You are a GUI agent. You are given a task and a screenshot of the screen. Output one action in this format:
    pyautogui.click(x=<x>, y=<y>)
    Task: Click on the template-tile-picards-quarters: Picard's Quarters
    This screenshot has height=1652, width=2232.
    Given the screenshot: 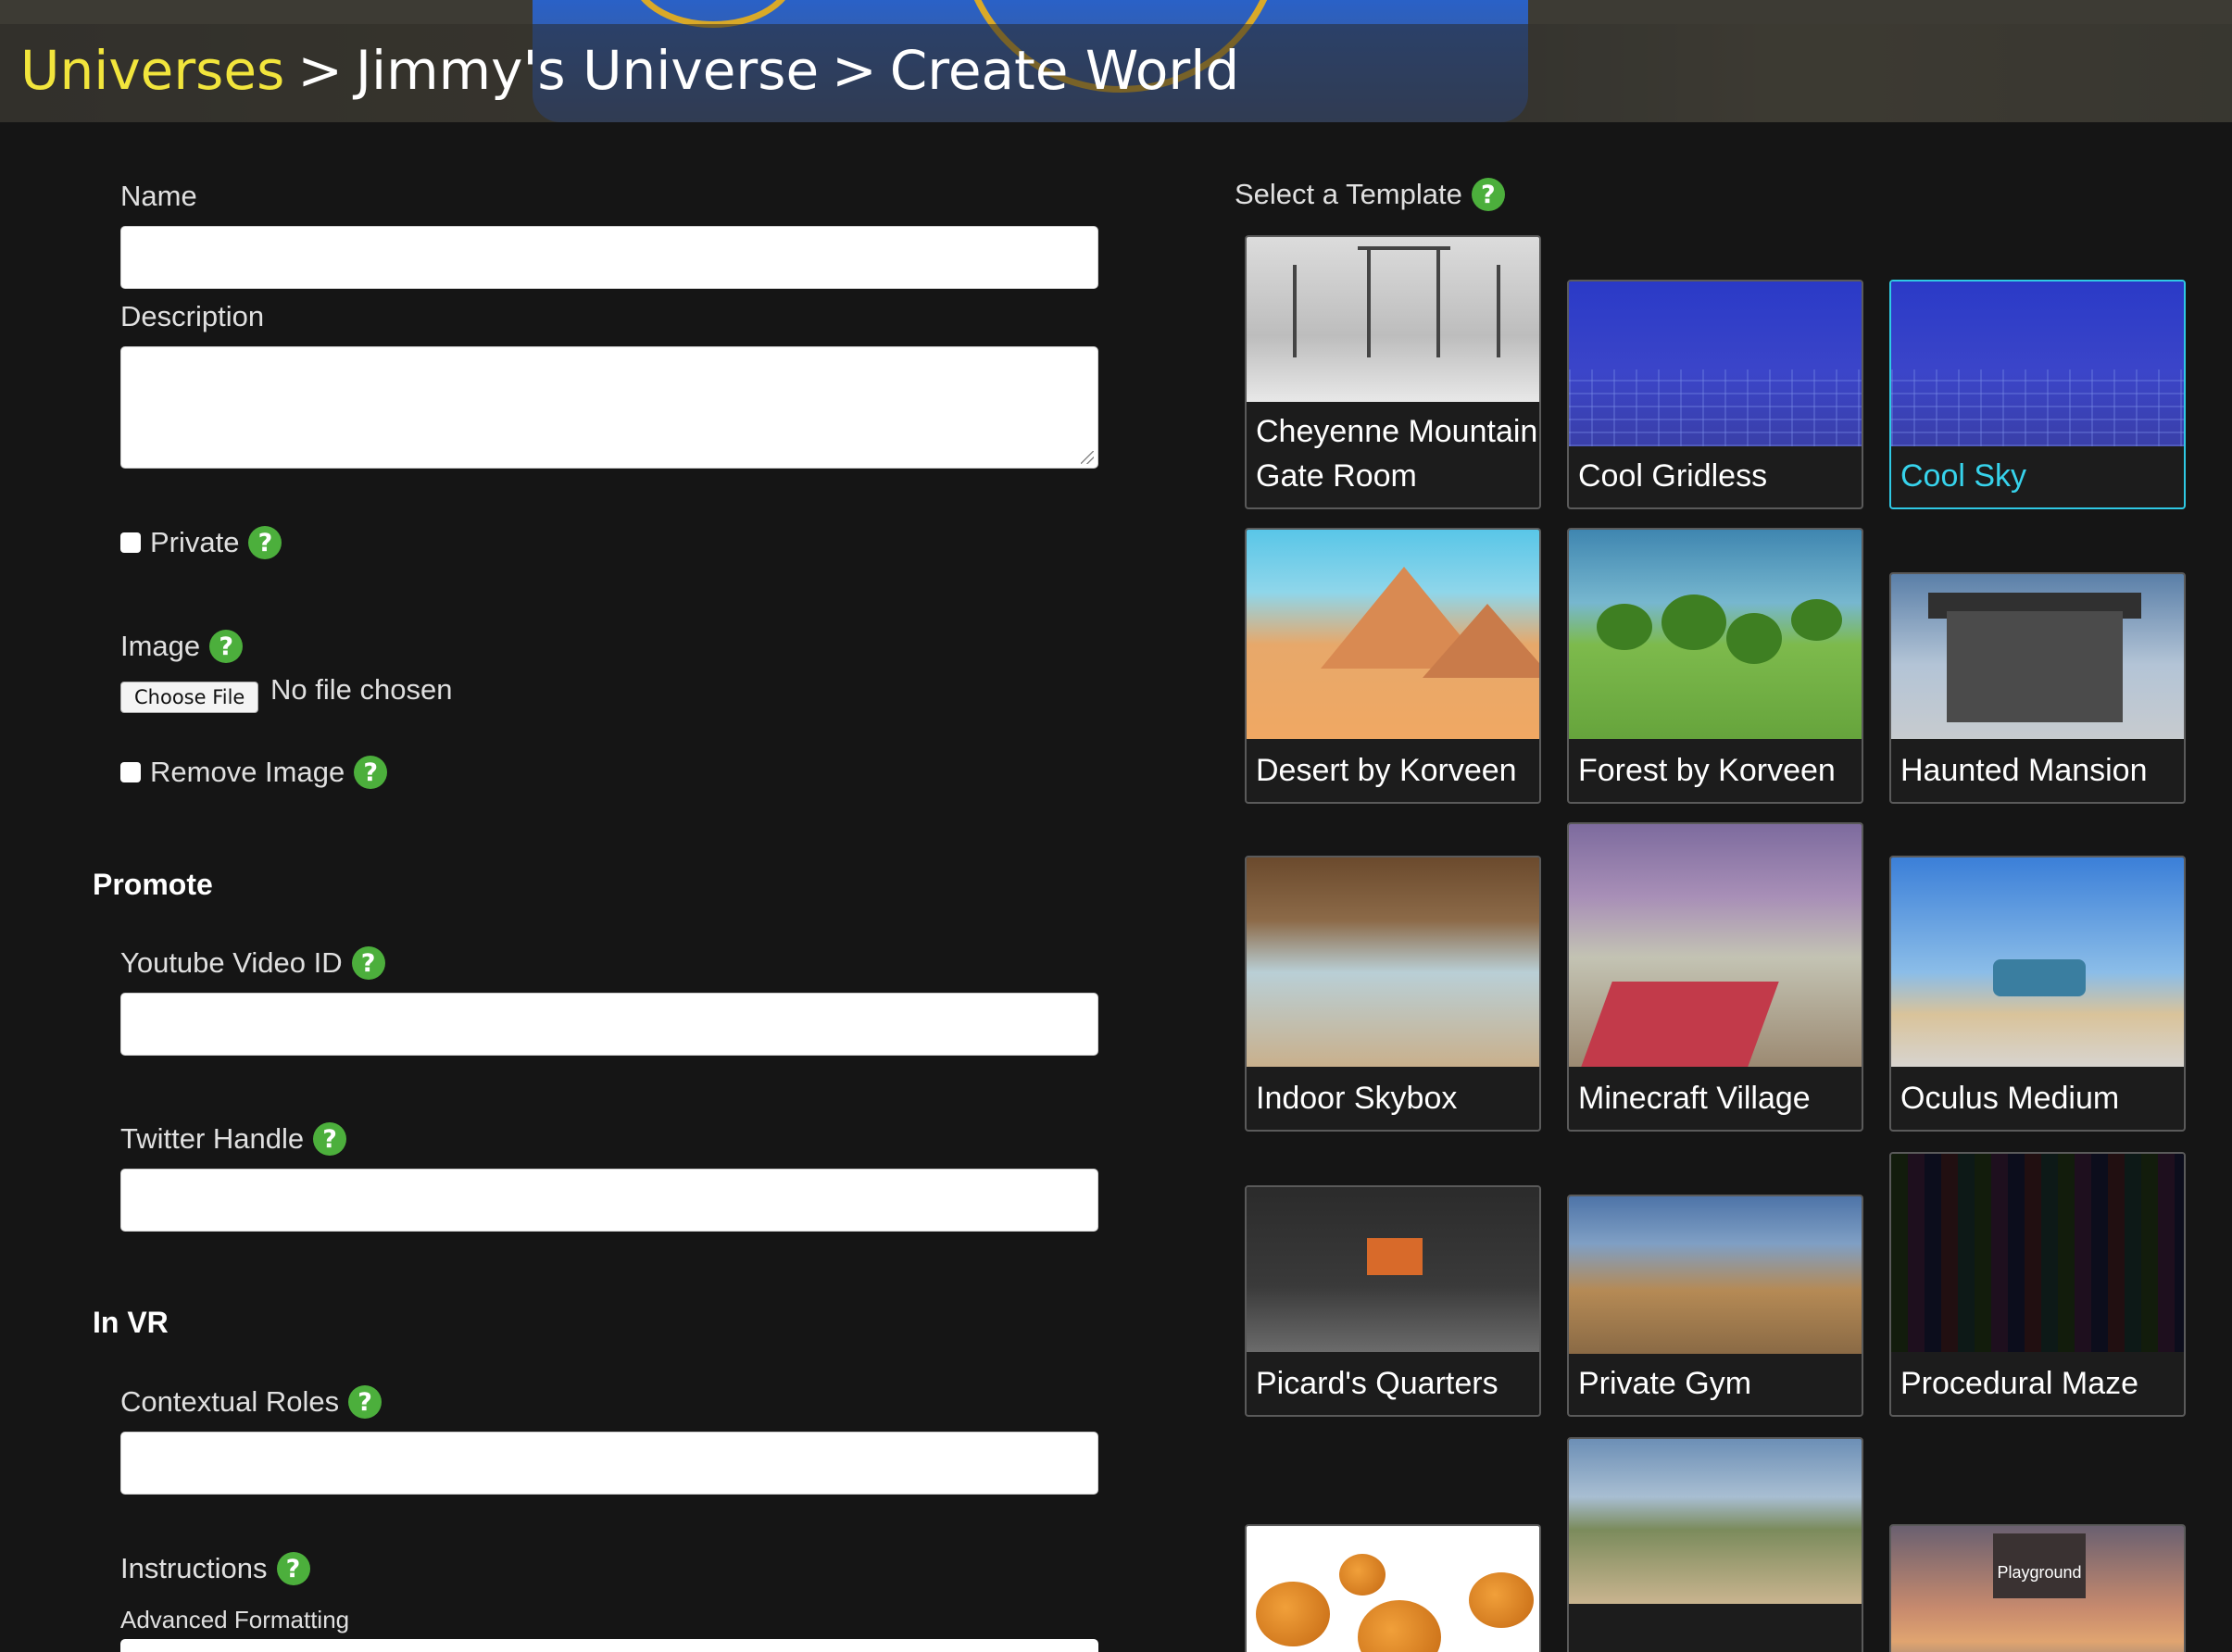 What is the action you would take?
    pyautogui.click(x=1393, y=1301)
    